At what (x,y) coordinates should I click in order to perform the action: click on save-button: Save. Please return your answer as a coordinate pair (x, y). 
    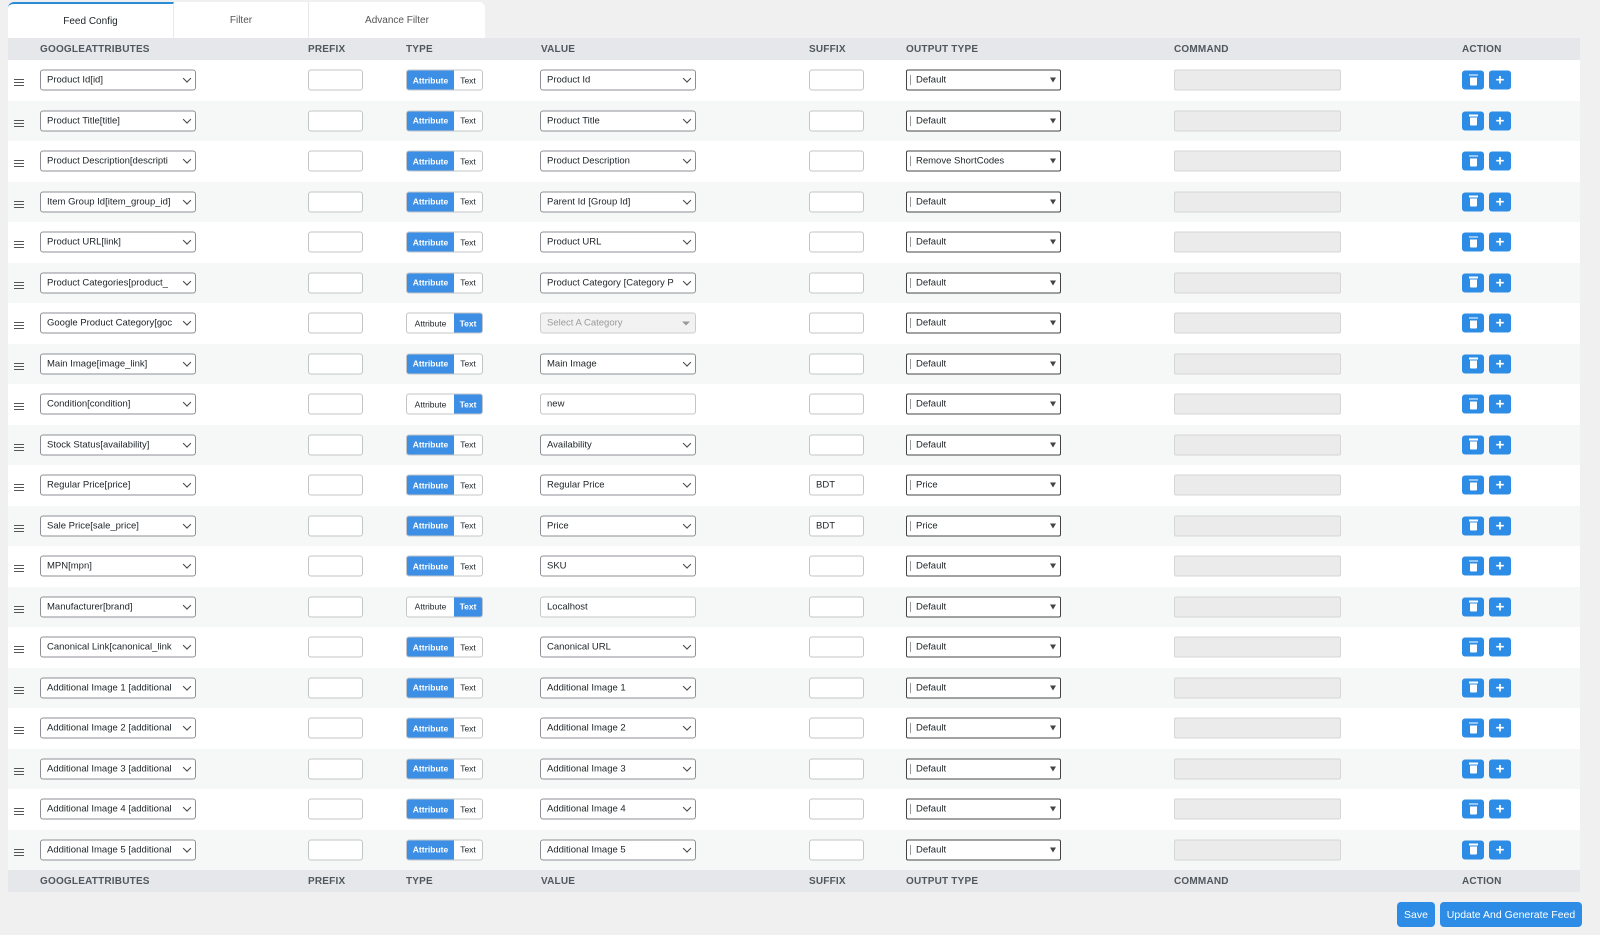
    Looking at the image, I should click on (1416, 914).